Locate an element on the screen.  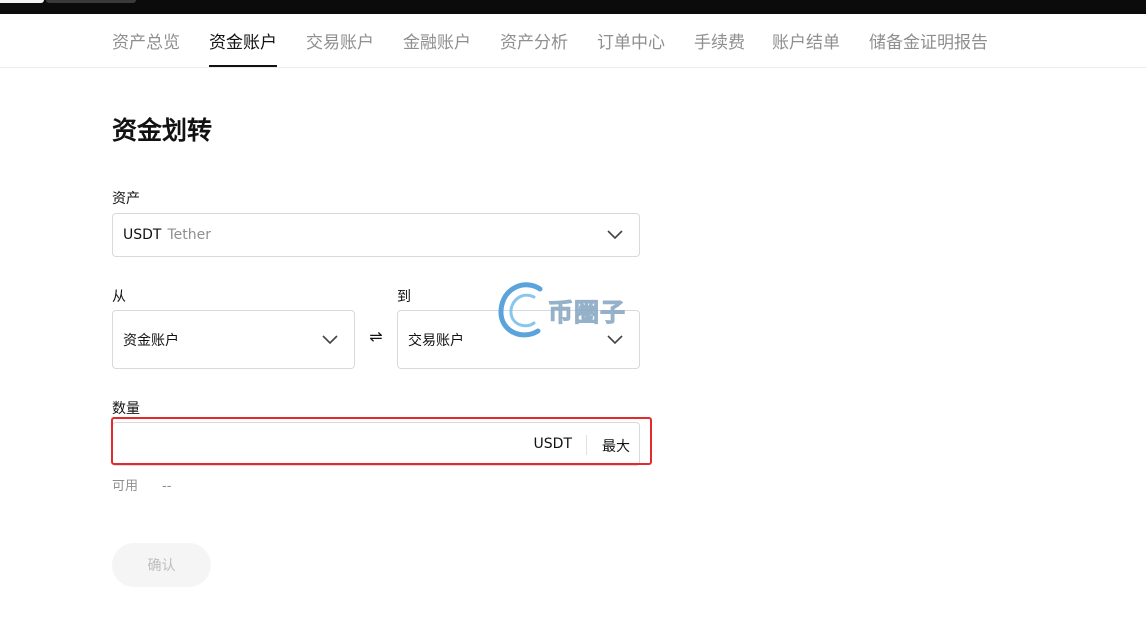
asset-select: USDT Tether is located at coordinates (376, 235).